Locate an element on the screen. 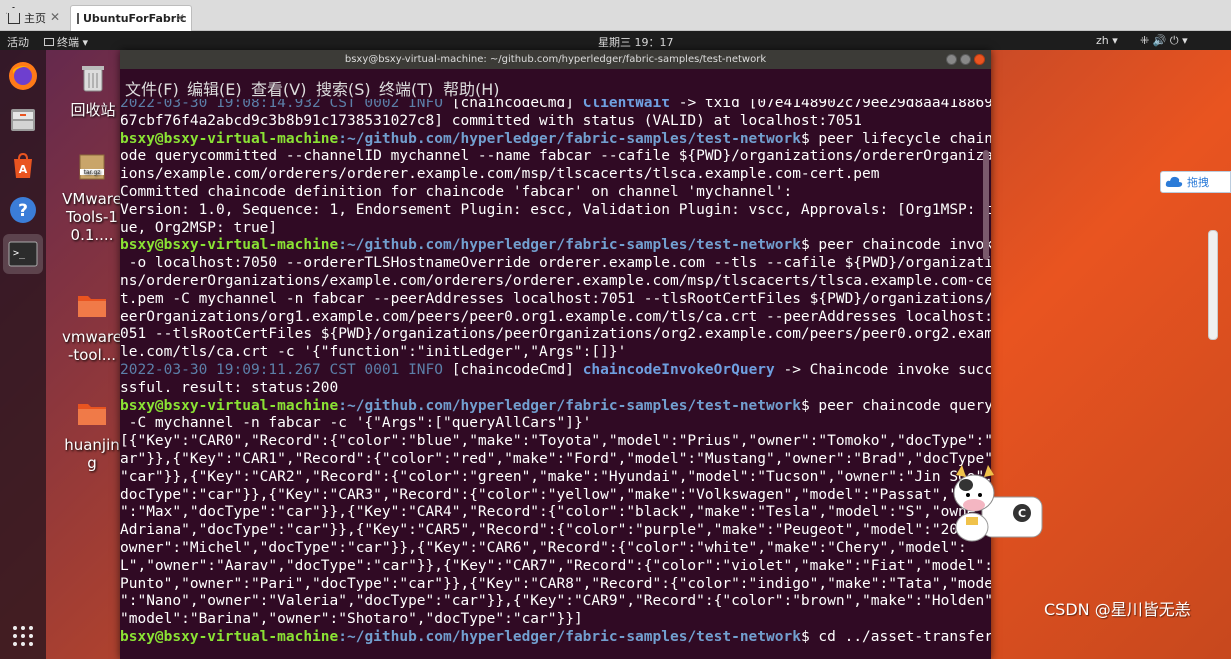 This screenshot has height=659, width=1231. menu-terminal: 终端(T) is located at coordinates (406, 88).